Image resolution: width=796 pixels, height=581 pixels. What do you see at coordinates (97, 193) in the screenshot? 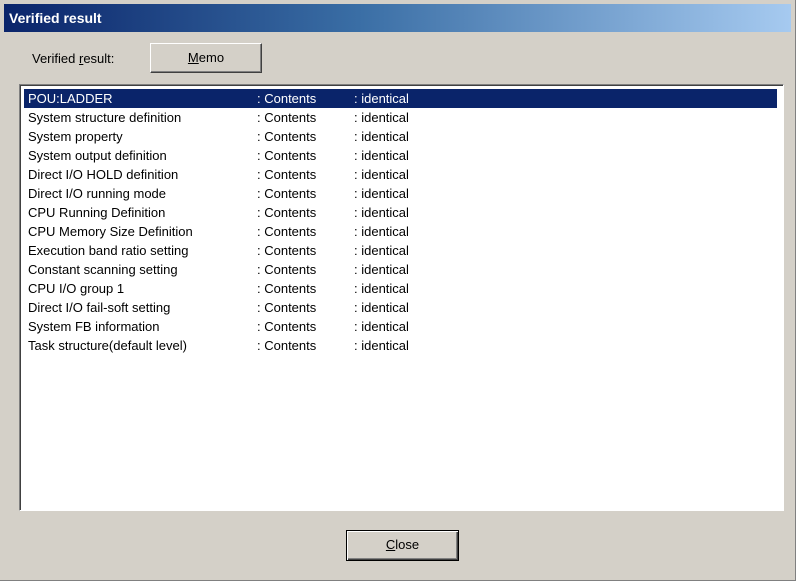
I see `list-item-name: Direct I/O running mode` at bounding box center [97, 193].